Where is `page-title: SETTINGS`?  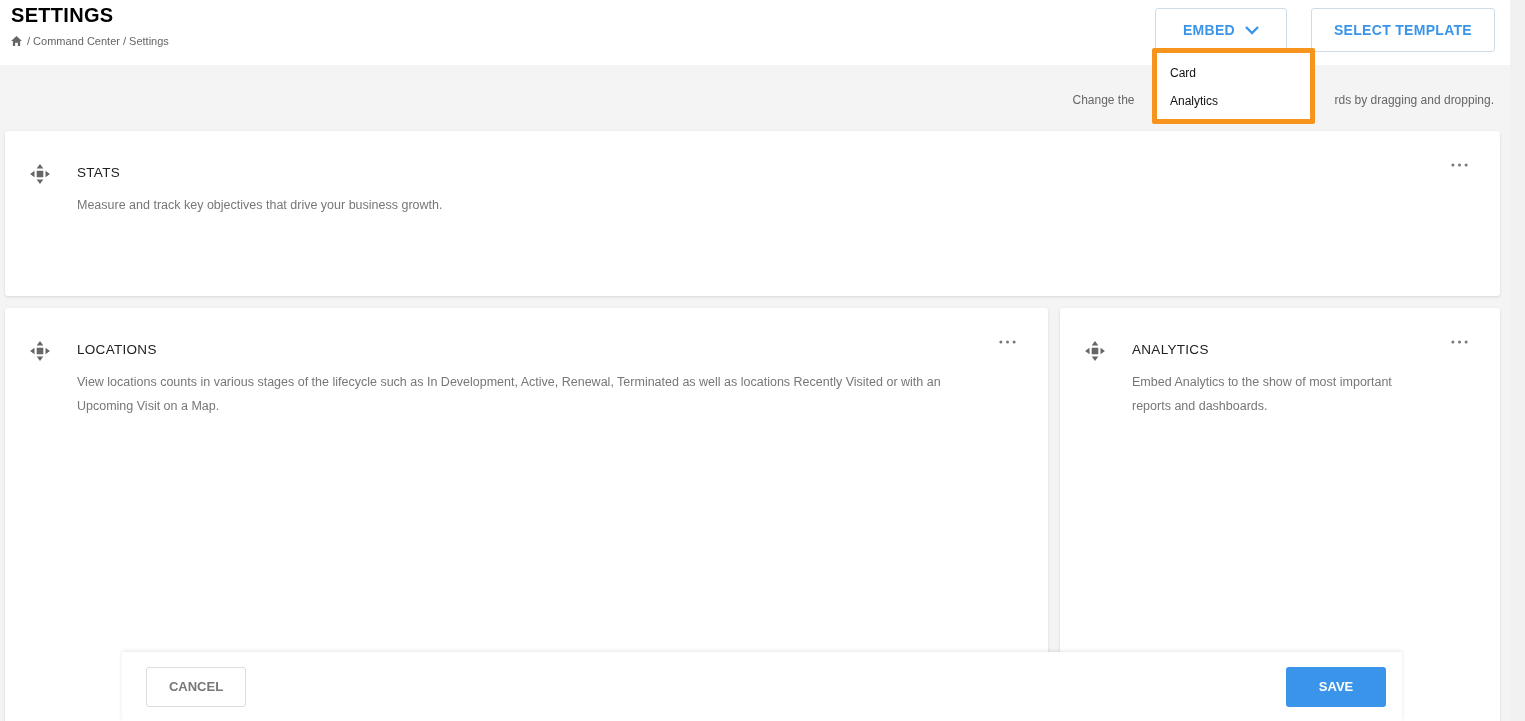 page-title: SETTINGS is located at coordinates (63, 15).